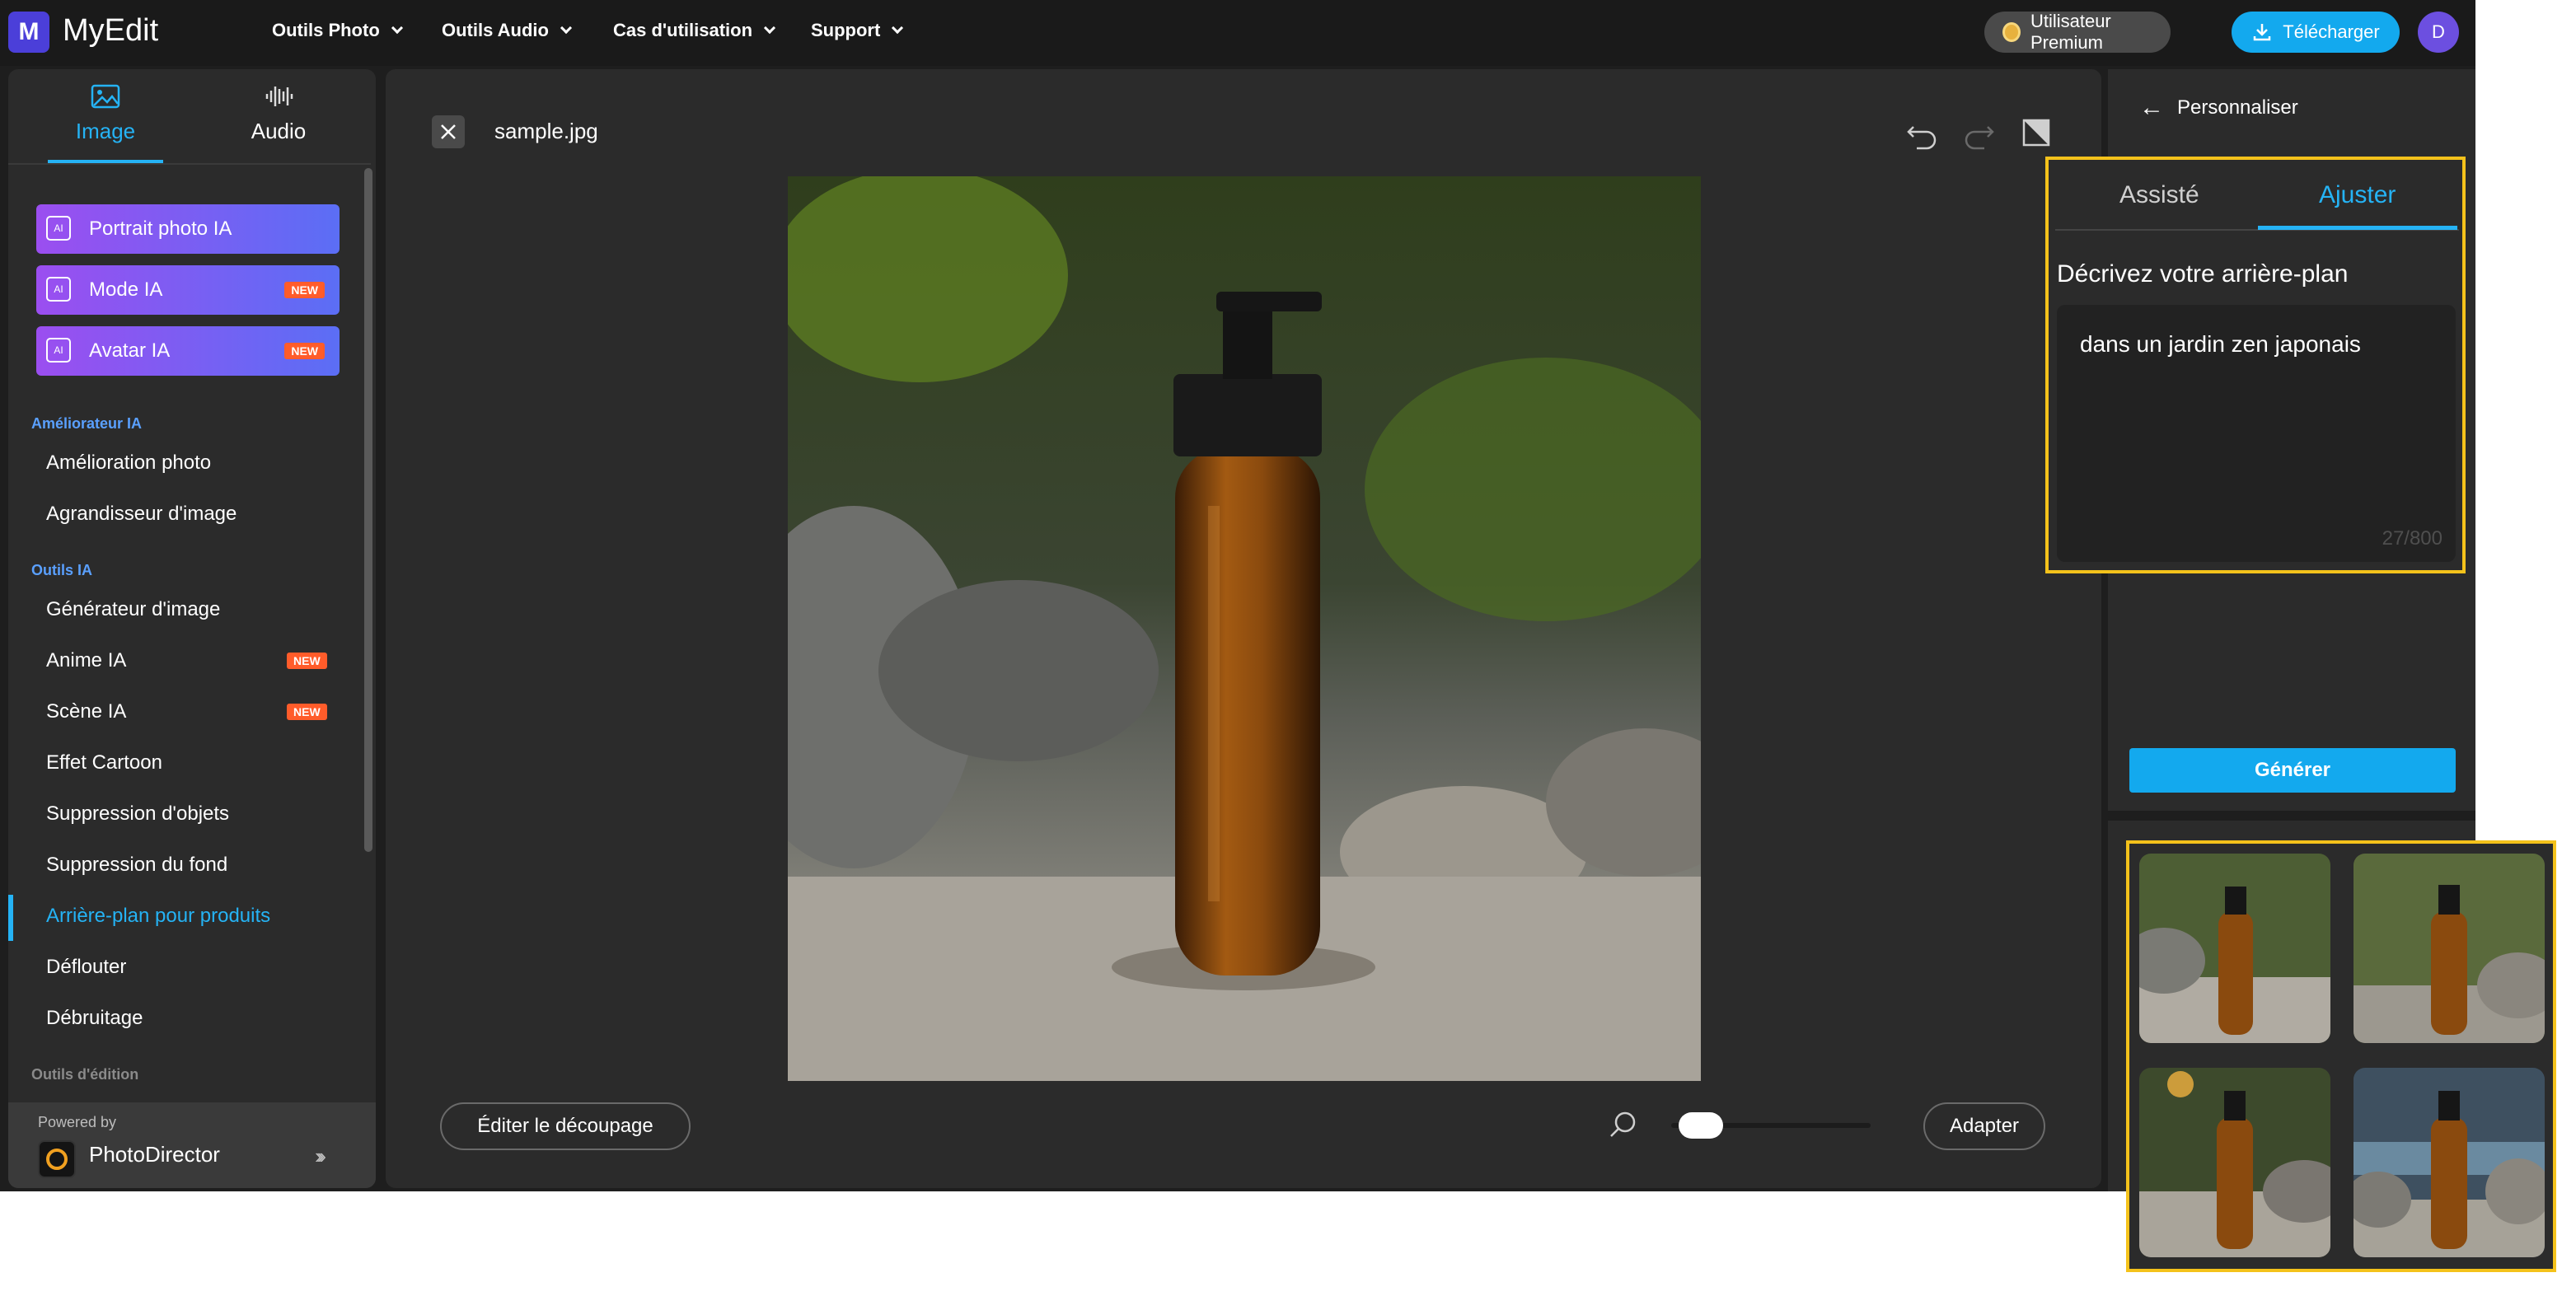  What do you see at coordinates (1922, 133) in the screenshot?
I see `undo-icon` at bounding box center [1922, 133].